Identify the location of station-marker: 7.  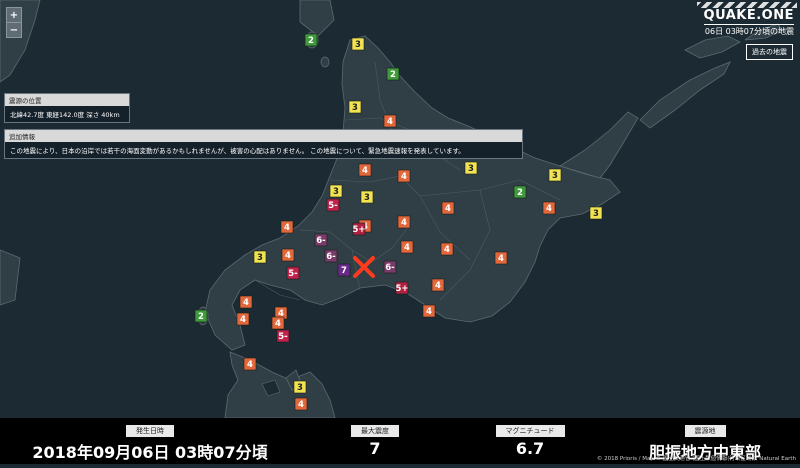
(344, 270).